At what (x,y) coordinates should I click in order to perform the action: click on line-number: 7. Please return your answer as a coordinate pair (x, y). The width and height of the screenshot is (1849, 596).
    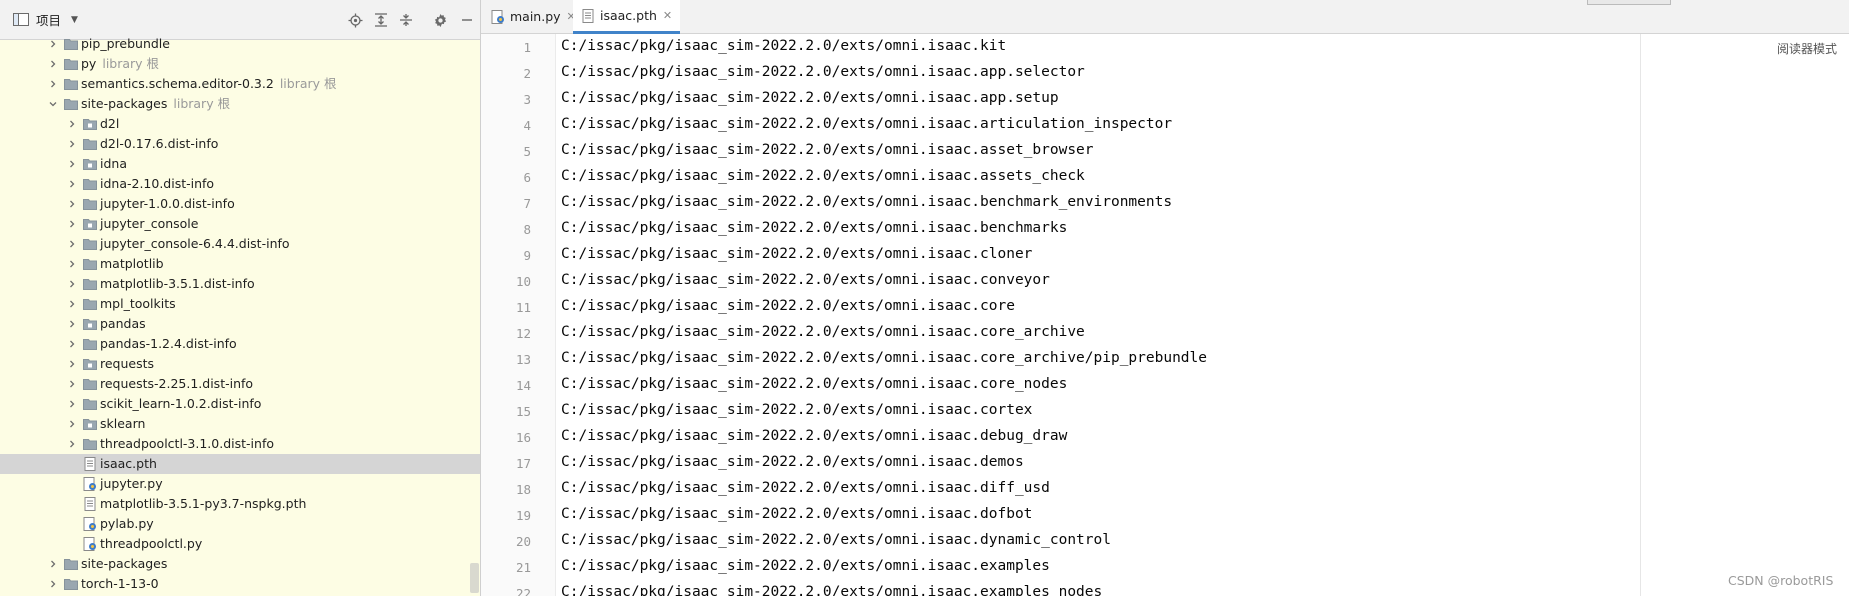
    Looking at the image, I should click on (527, 203).